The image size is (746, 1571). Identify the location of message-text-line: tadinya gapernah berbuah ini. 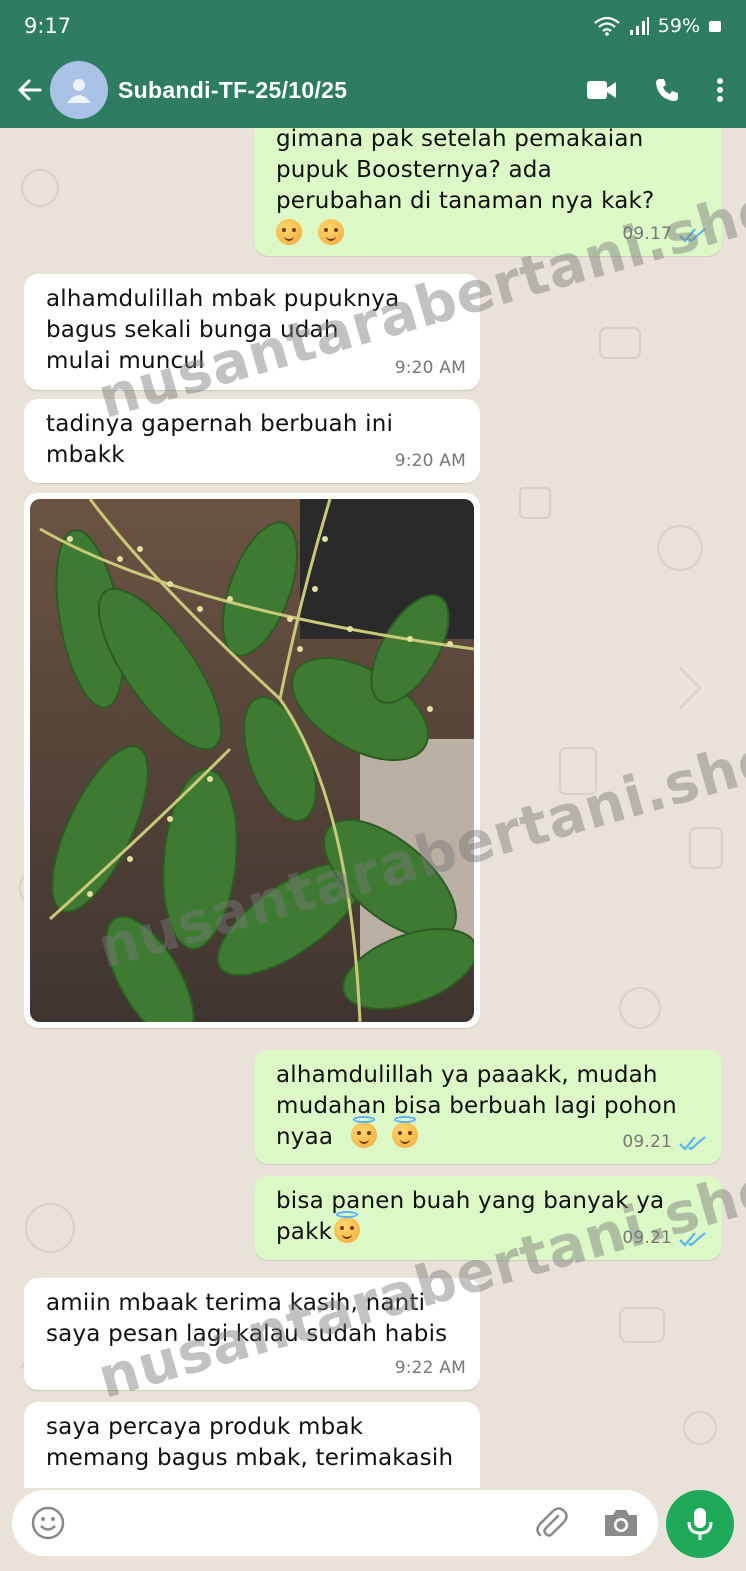
(220, 424).